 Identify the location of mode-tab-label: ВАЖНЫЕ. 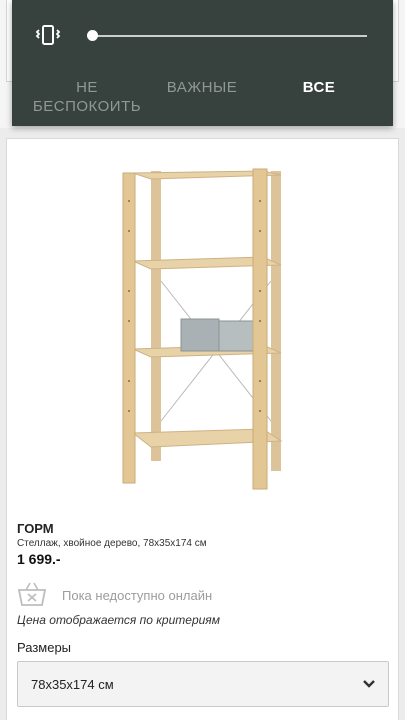
(202, 87).